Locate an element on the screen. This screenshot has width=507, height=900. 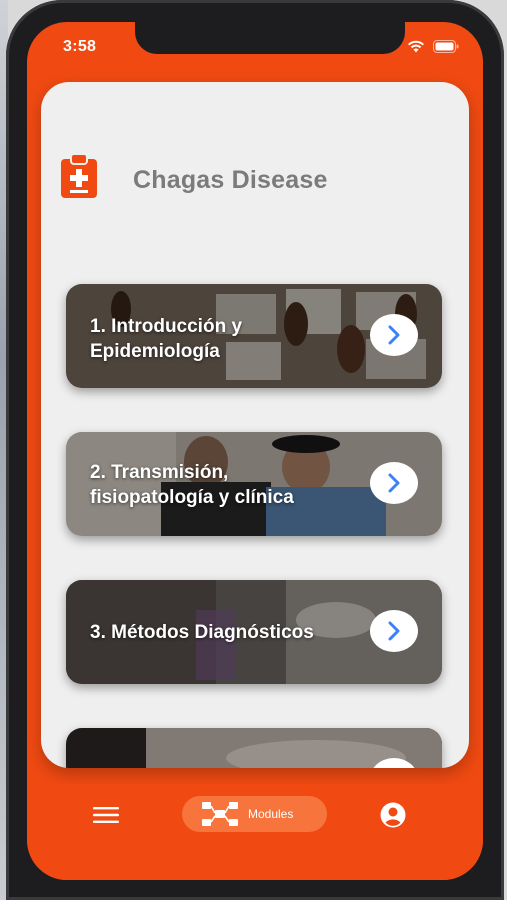
module-title-2: 2. Transmisión, fisiopatología y clínica is located at coordinates (192, 485).